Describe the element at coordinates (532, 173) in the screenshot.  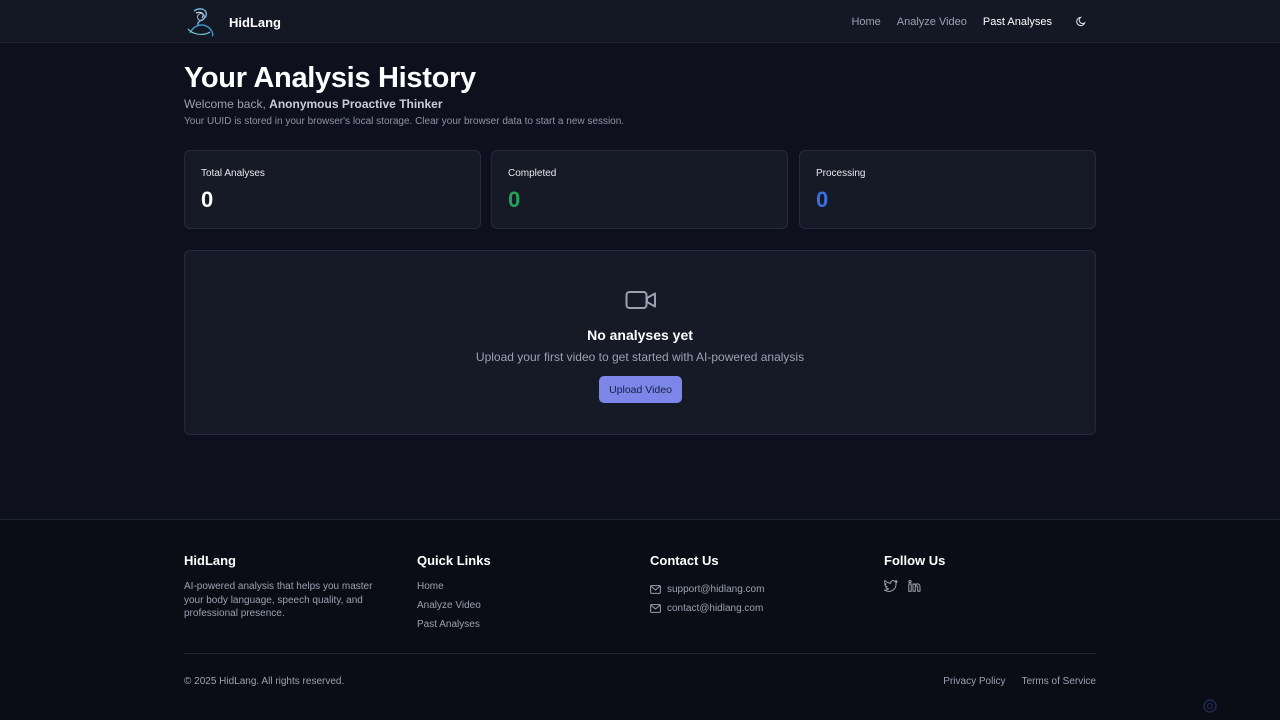
I see `stat-label: Completed` at that location.